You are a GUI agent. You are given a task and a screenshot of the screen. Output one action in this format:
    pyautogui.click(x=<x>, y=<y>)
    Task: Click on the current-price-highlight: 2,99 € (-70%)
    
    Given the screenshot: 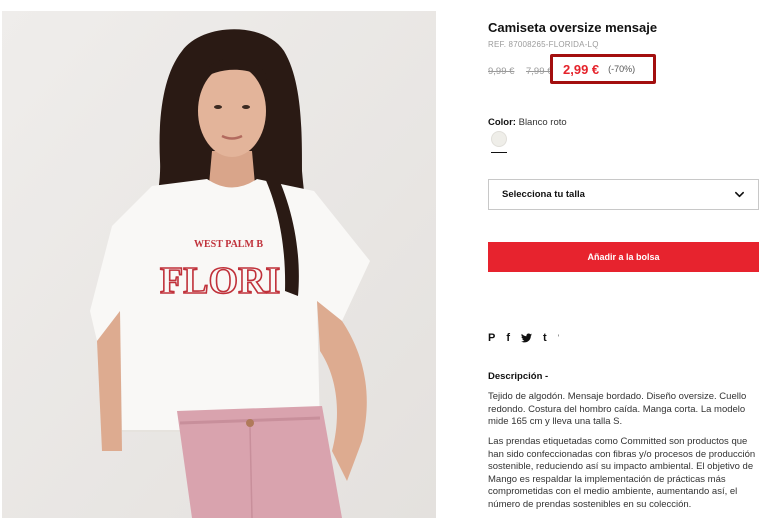 What is the action you would take?
    pyautogui.click(x=603, y=69)
    